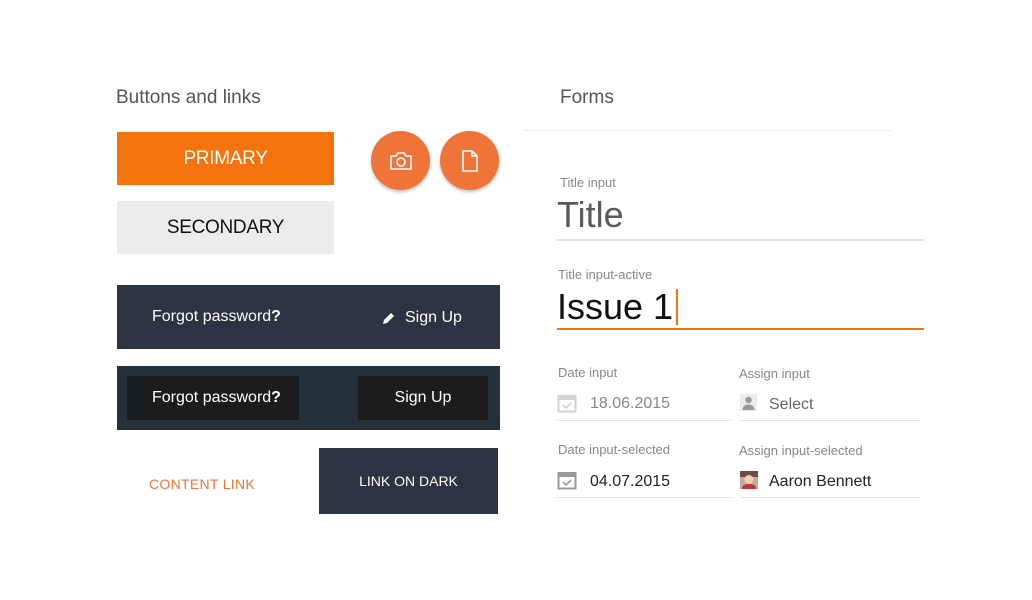 The image size is (1032, 600). I want to click on forgot-password-button: Forgot password?, so click(213, 398).